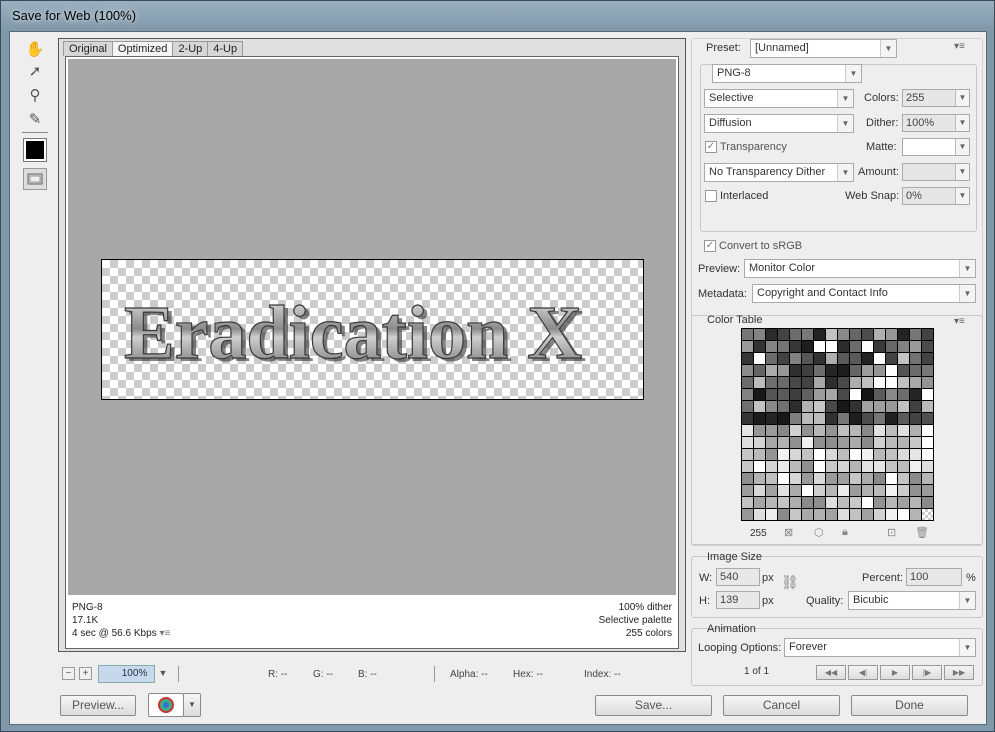  I want to click on zoom-in-button: +, so click(85, 673).